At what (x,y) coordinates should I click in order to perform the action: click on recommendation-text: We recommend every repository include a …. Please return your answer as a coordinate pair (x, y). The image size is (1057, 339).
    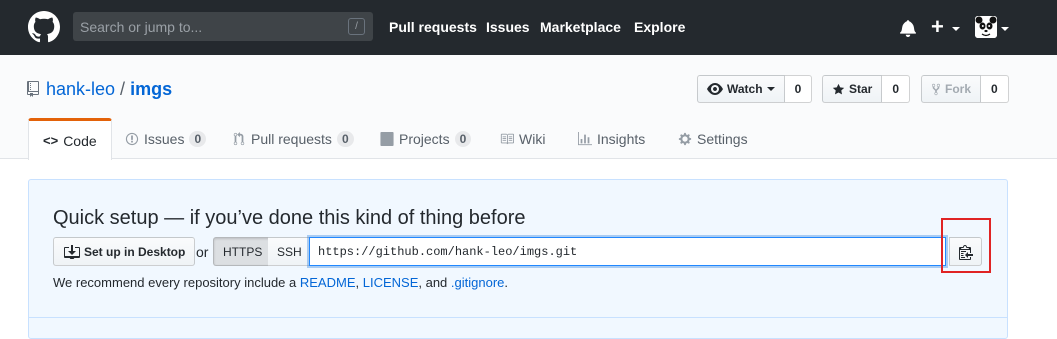
    Looking at the image, I should click on (280, 282).